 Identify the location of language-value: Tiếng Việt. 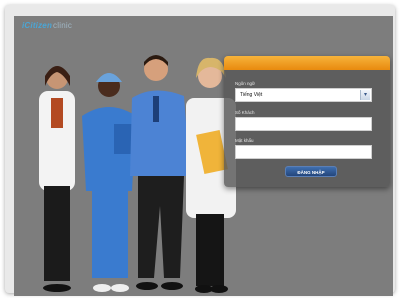
(251, 95).